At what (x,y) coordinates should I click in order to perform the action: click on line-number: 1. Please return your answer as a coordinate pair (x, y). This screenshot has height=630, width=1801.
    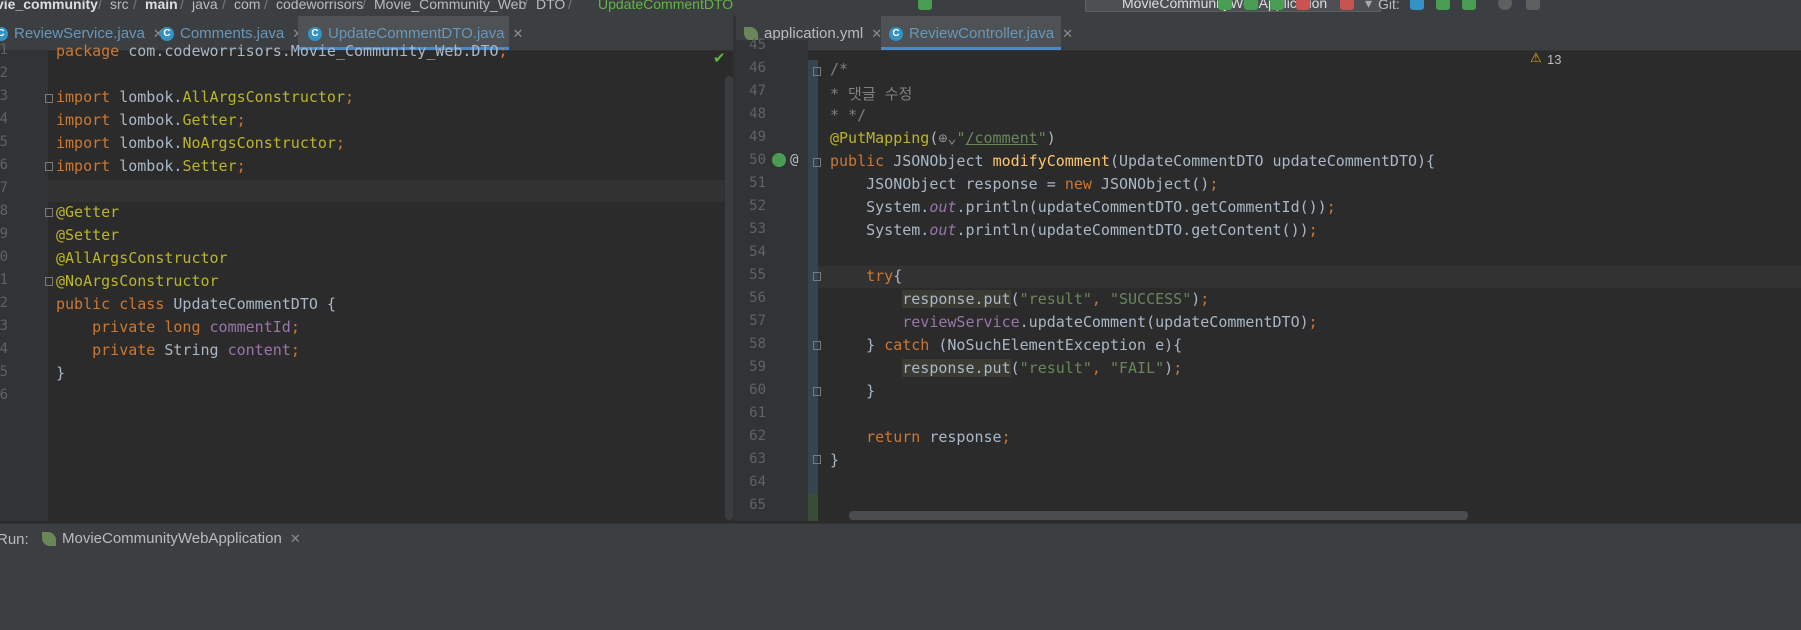
    Looking at the image, I should click on (4, 50).